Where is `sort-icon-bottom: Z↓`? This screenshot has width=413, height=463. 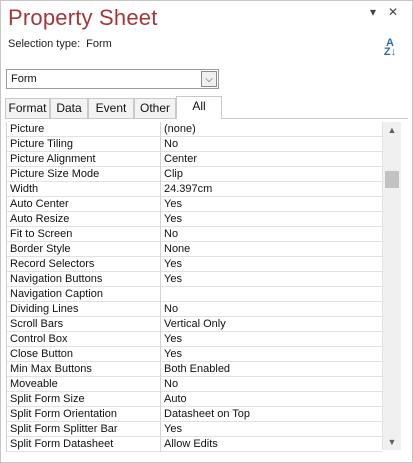
sort-icon-bottom: Z↓ is located at coordinates (390, 52).